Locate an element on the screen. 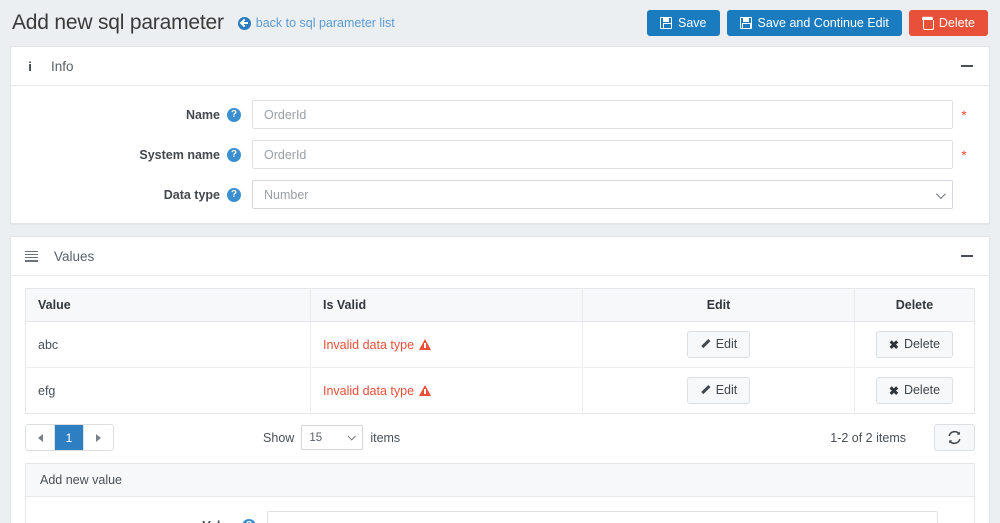 This screenshot has height=523, width=1000. page-size-control: Show 15 items is located at coordinates (331, 437).